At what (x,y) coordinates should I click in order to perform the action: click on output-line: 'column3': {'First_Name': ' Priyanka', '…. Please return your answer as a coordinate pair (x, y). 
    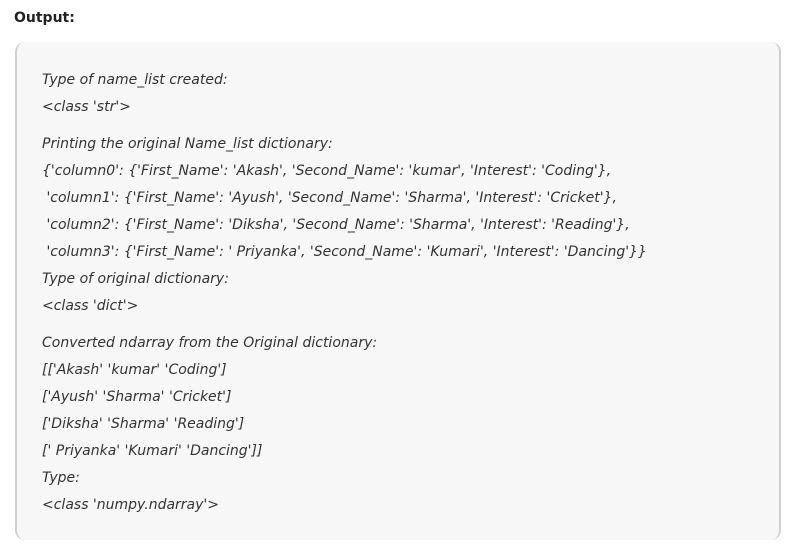
    Looking at the image, I should click on (344, 252).